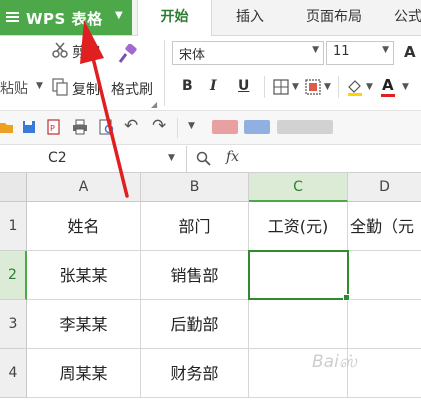 Image resolution: width=421 pixels, height=401 pixels. What do you see at coordinates (84, 324) in the screenshot?
I see `cell-a3: 李某某` at bounding box center [84, 324].